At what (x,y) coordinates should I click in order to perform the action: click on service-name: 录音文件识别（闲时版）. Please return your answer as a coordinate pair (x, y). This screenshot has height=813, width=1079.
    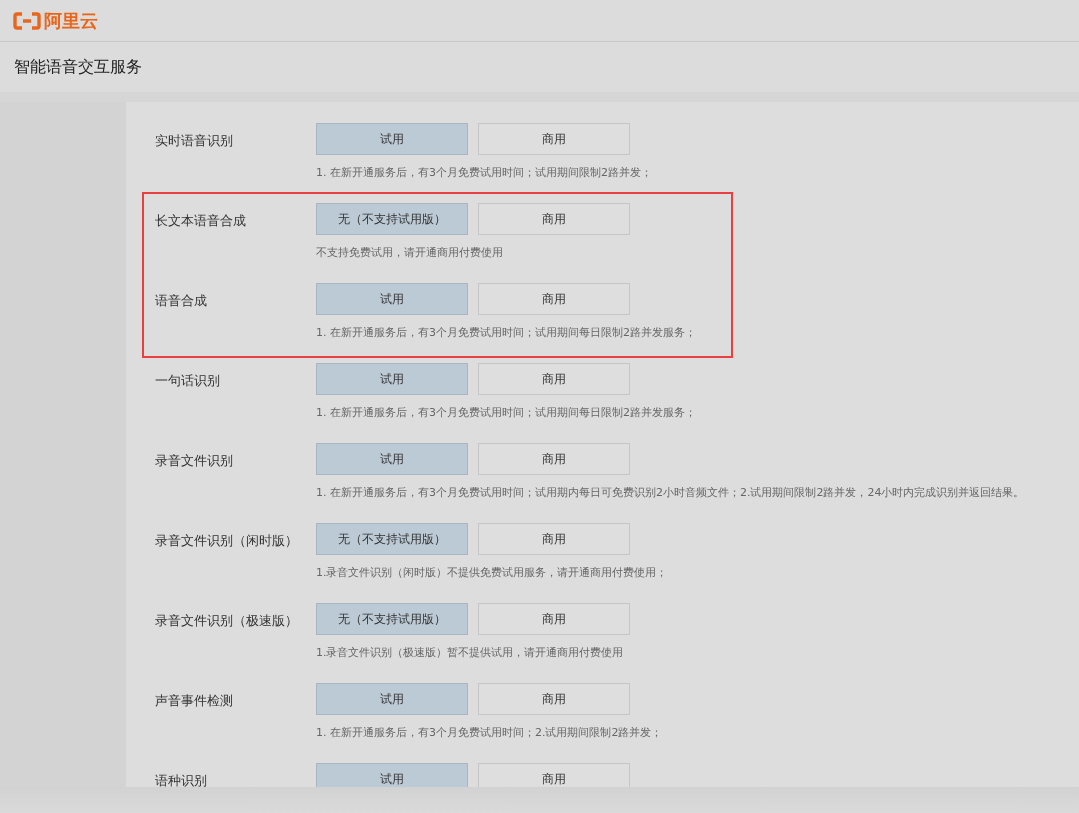
    Looking at the image, I should click on (227, 541).